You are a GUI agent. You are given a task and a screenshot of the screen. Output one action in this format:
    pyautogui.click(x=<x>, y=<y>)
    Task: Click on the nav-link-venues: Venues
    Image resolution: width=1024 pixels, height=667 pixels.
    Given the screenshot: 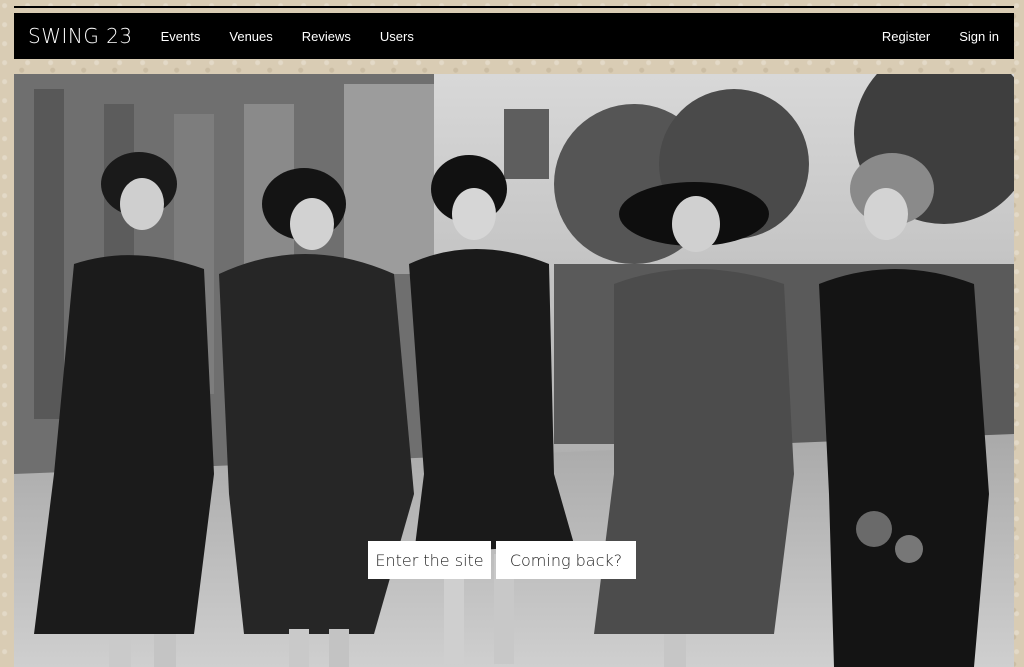 What is the action you would take?
    pyautogui.click(x=250, y=36)
    